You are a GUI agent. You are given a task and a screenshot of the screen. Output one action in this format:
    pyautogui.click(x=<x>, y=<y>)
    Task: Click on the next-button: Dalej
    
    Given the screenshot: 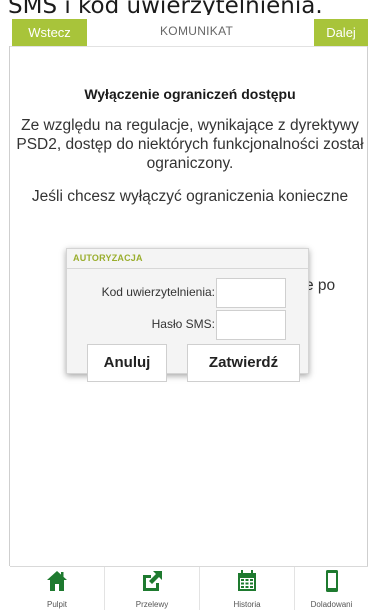 What is the action you would take?
    pyautogui.click(x=341, y=32)
    